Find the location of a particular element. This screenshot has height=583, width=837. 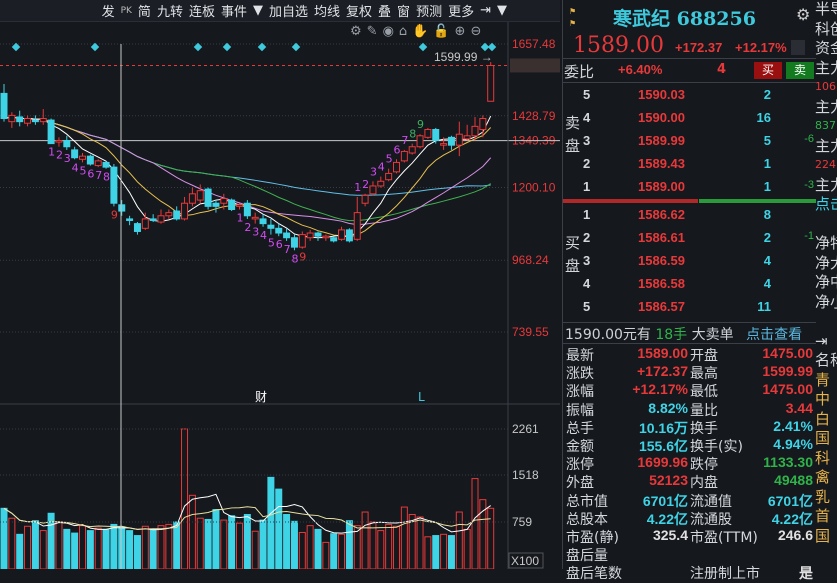

stat-value: 49488 is located at coordinates (793, 480).